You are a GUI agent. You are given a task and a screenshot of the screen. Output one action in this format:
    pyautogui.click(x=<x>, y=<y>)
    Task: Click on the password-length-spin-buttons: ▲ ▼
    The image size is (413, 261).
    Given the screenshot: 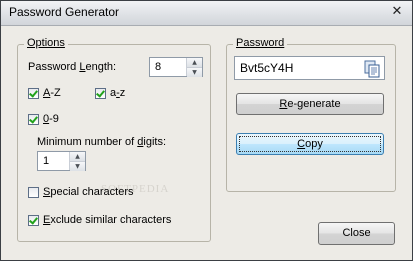 What is the action you would take?
    pyautogui.click(x=194, y=67)
    